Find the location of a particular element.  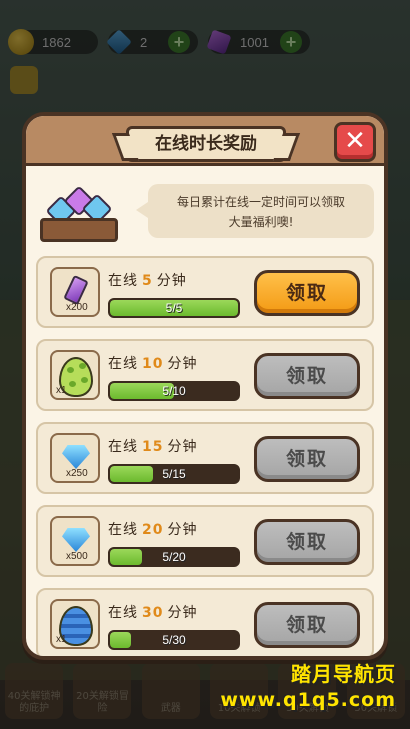

progress-bar: 5/5 is located at coordinates (174, 308).